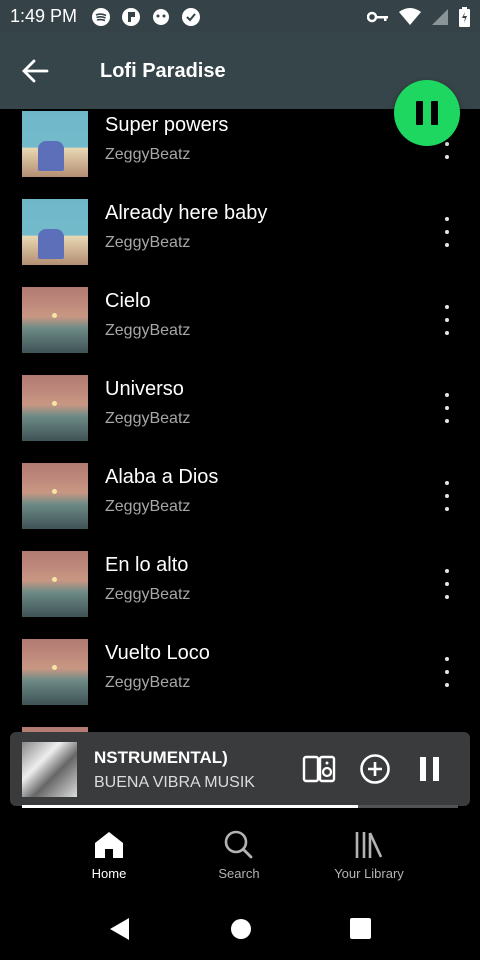  Describe the element at coordinates (144, 389) in the screenshot. I see `track-title: Universo` at that location.